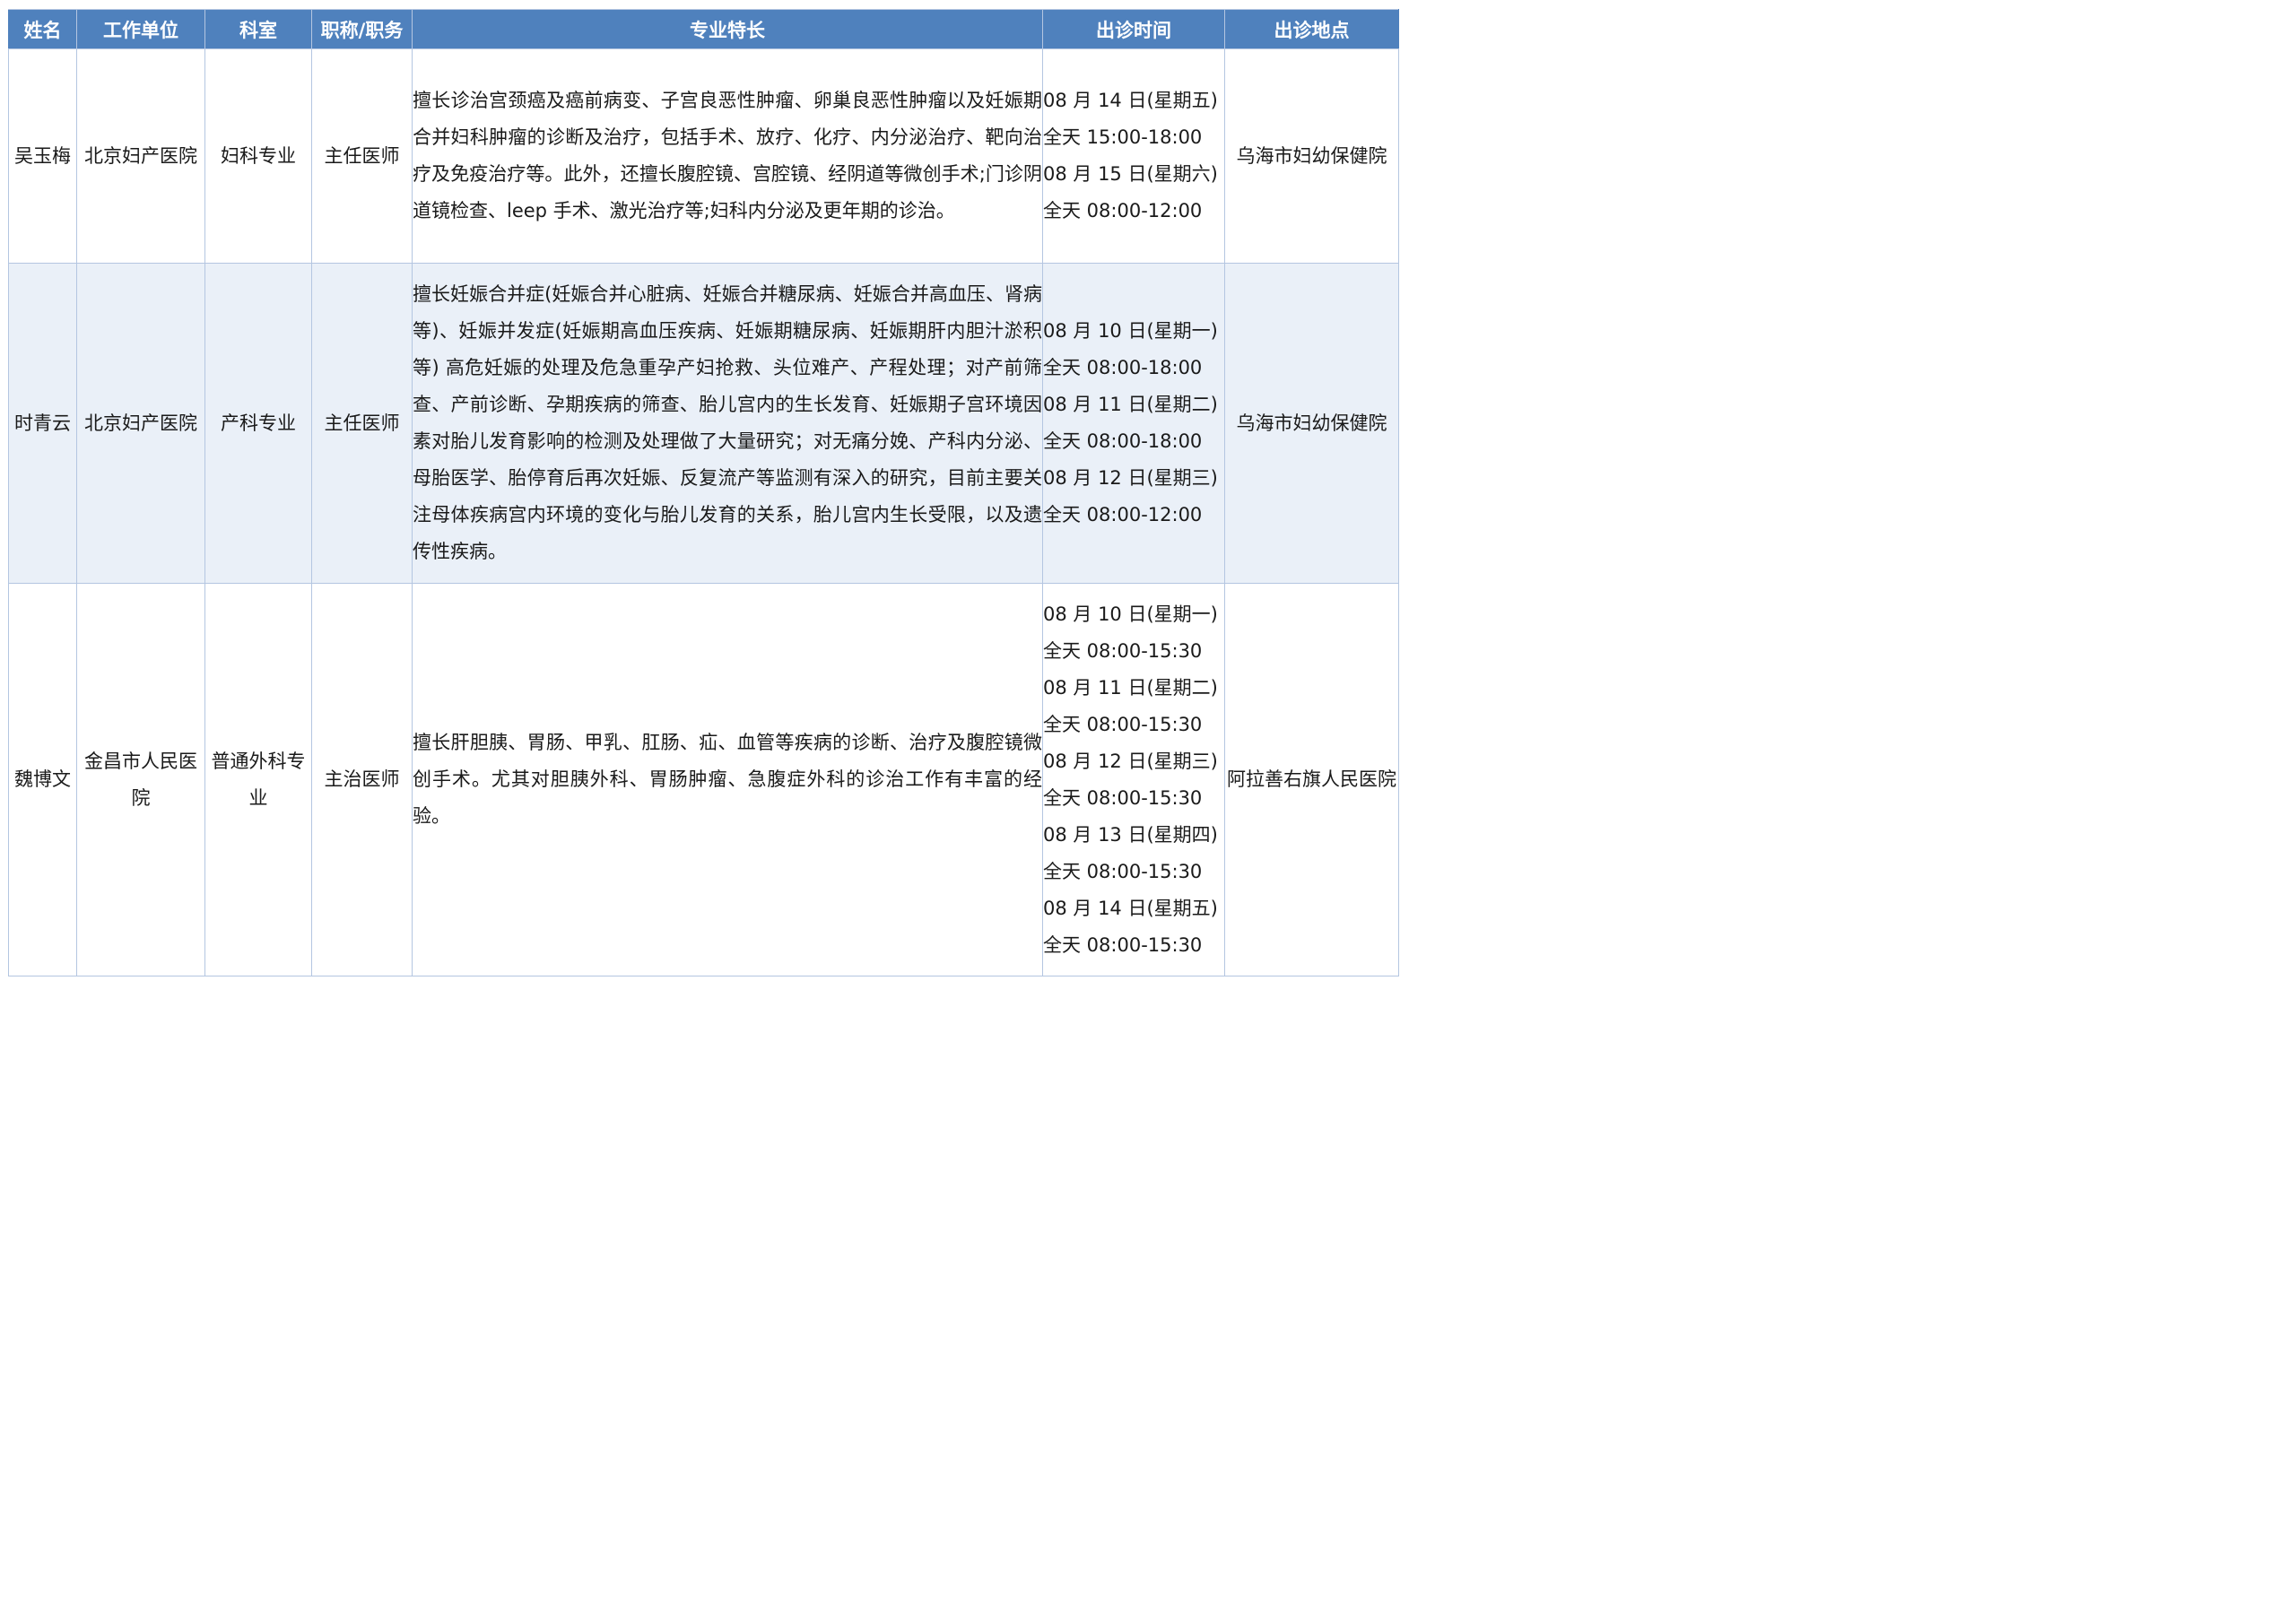  I want to click on doctor-title: 主治医师, so click(362, 779).